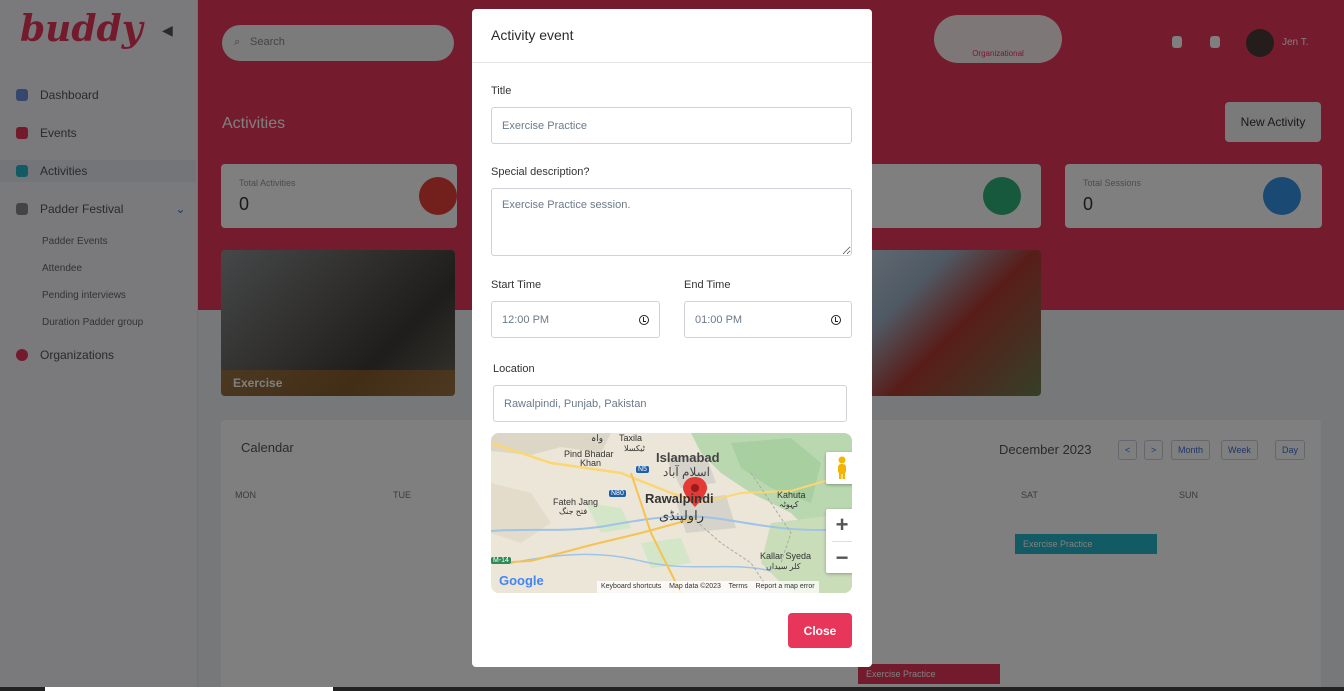  I want to click on map-label: واہ, so click(597, 438).